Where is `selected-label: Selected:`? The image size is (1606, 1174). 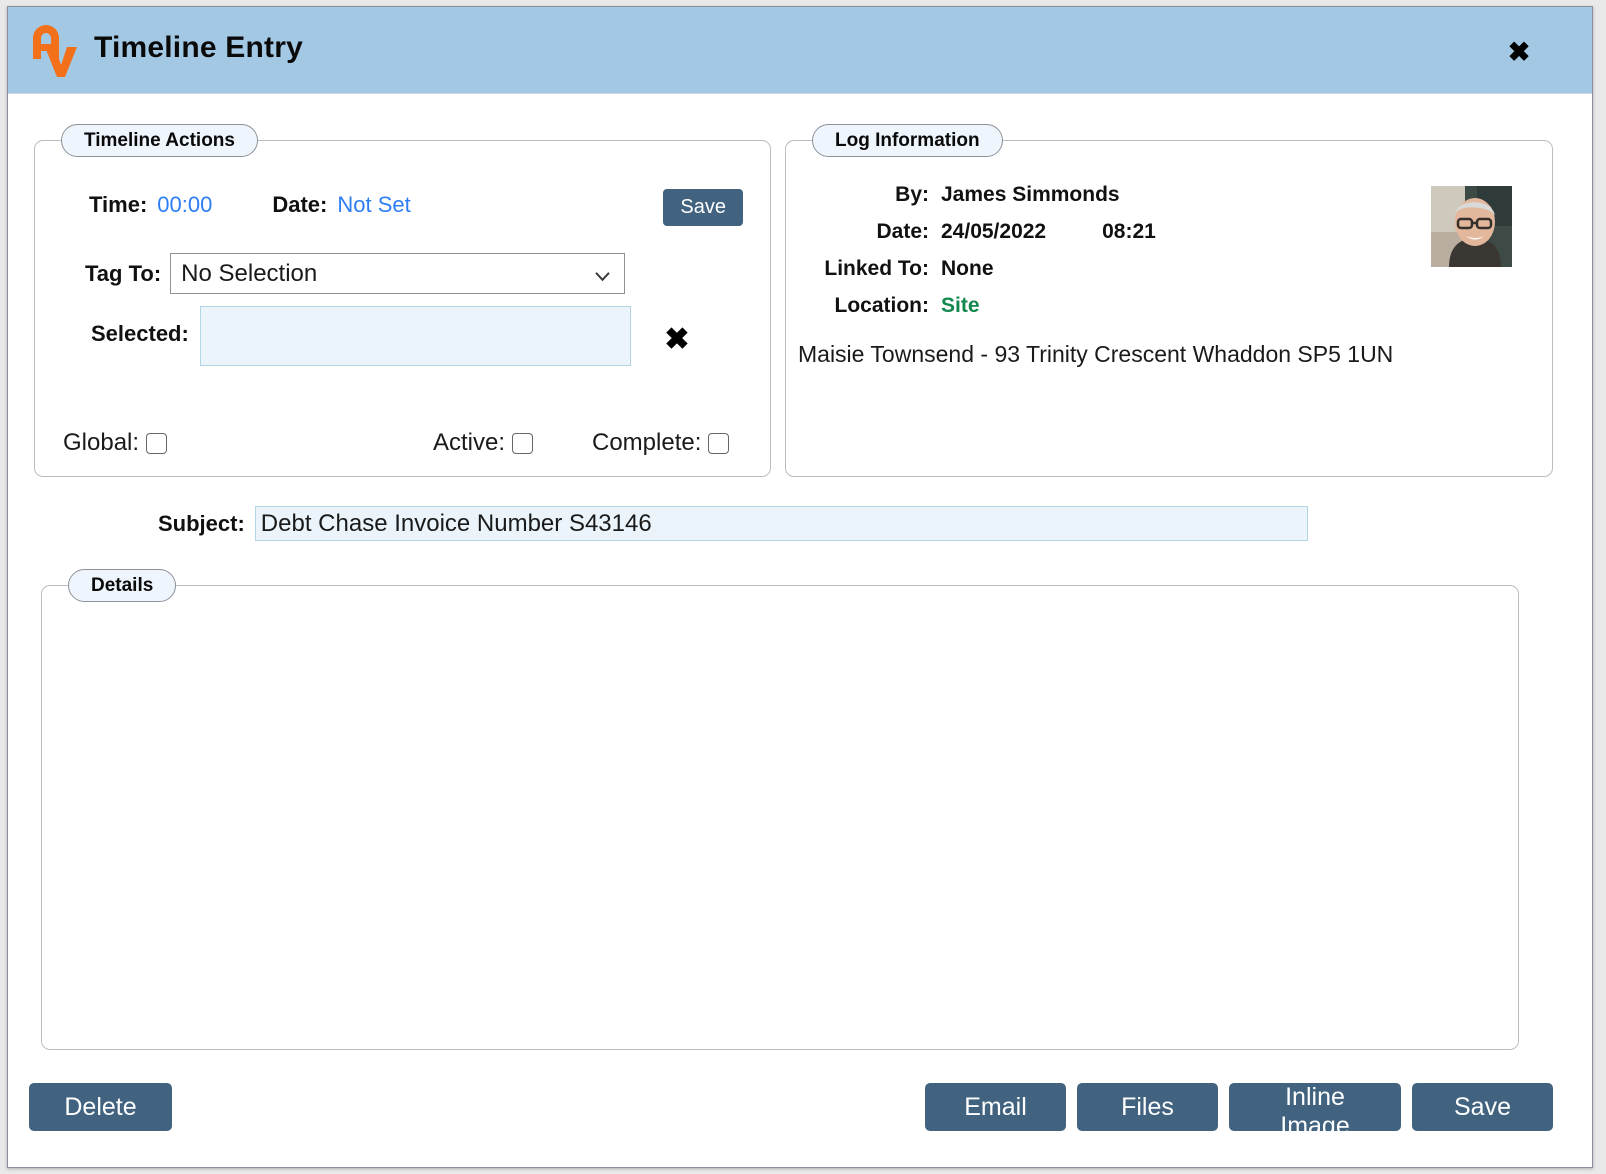
selected-label: Selected: is located at coordinates (140, 333).